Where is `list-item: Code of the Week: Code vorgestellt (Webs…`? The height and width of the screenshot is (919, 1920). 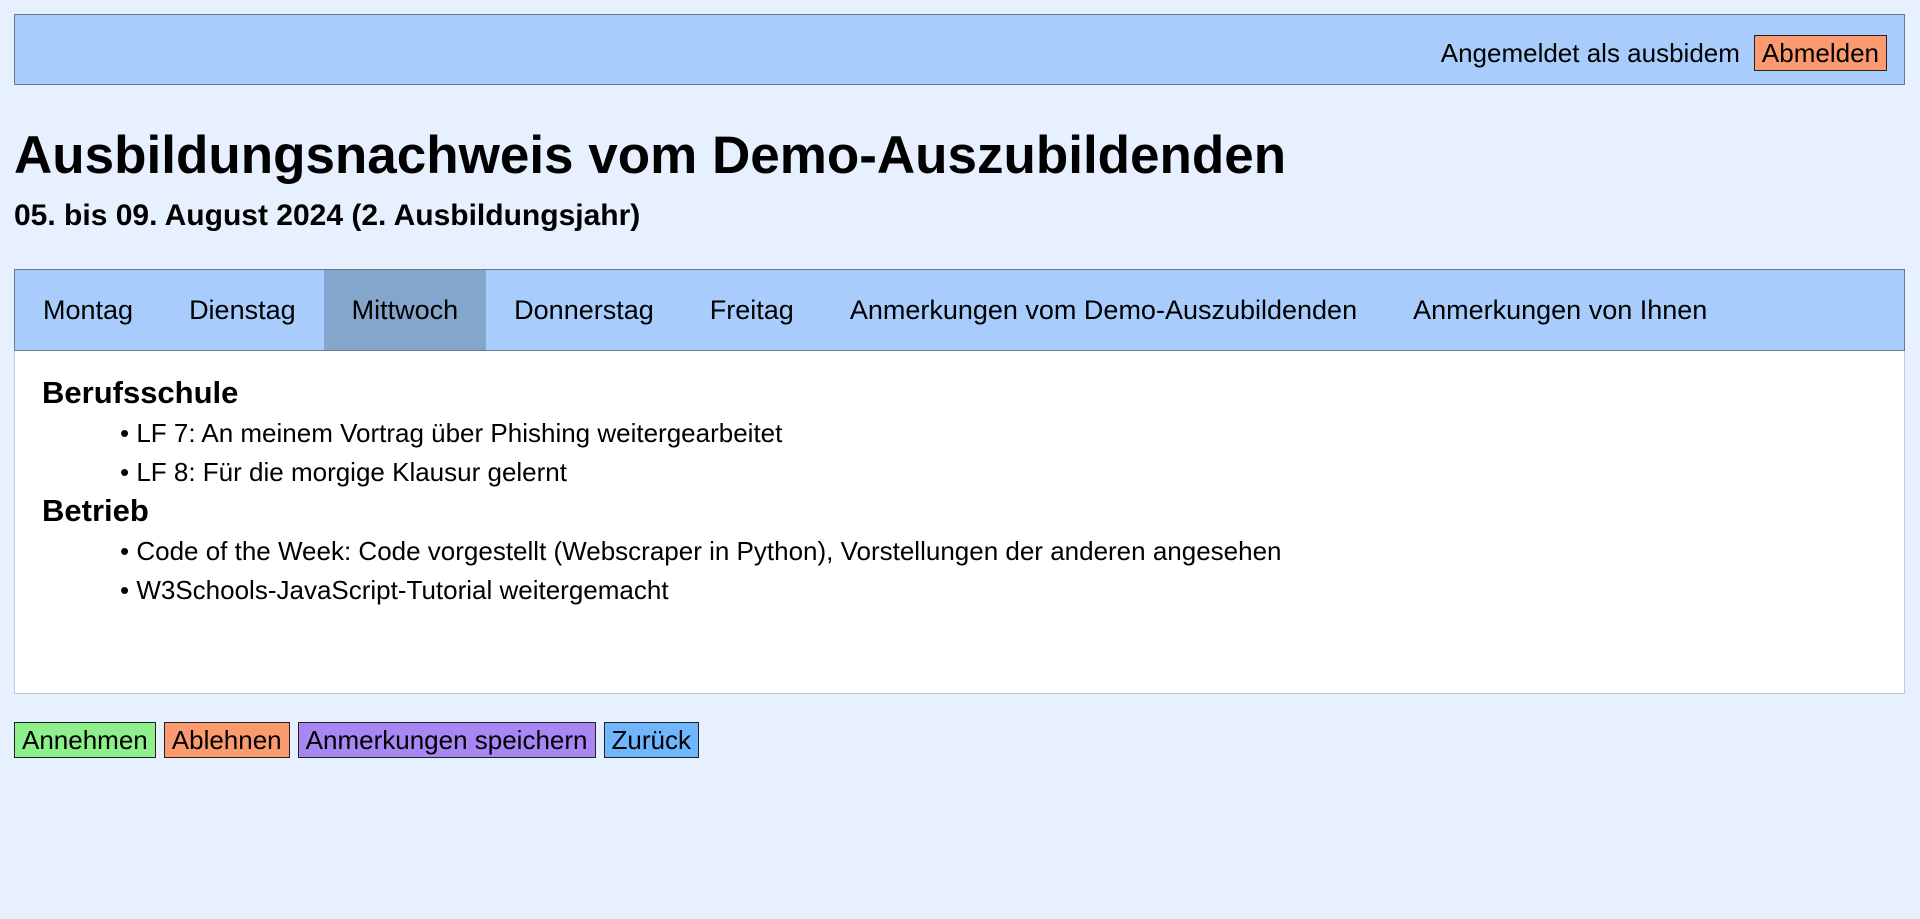 list-item: Code of the Week: Code vorgestellt (Webs… is located at coordinates (998, 551).